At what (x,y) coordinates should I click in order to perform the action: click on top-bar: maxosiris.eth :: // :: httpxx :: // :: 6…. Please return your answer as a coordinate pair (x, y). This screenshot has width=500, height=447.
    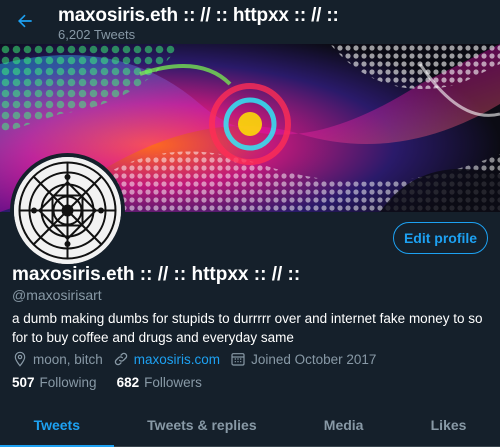
    Looking at the image, I should click on (250, 22).